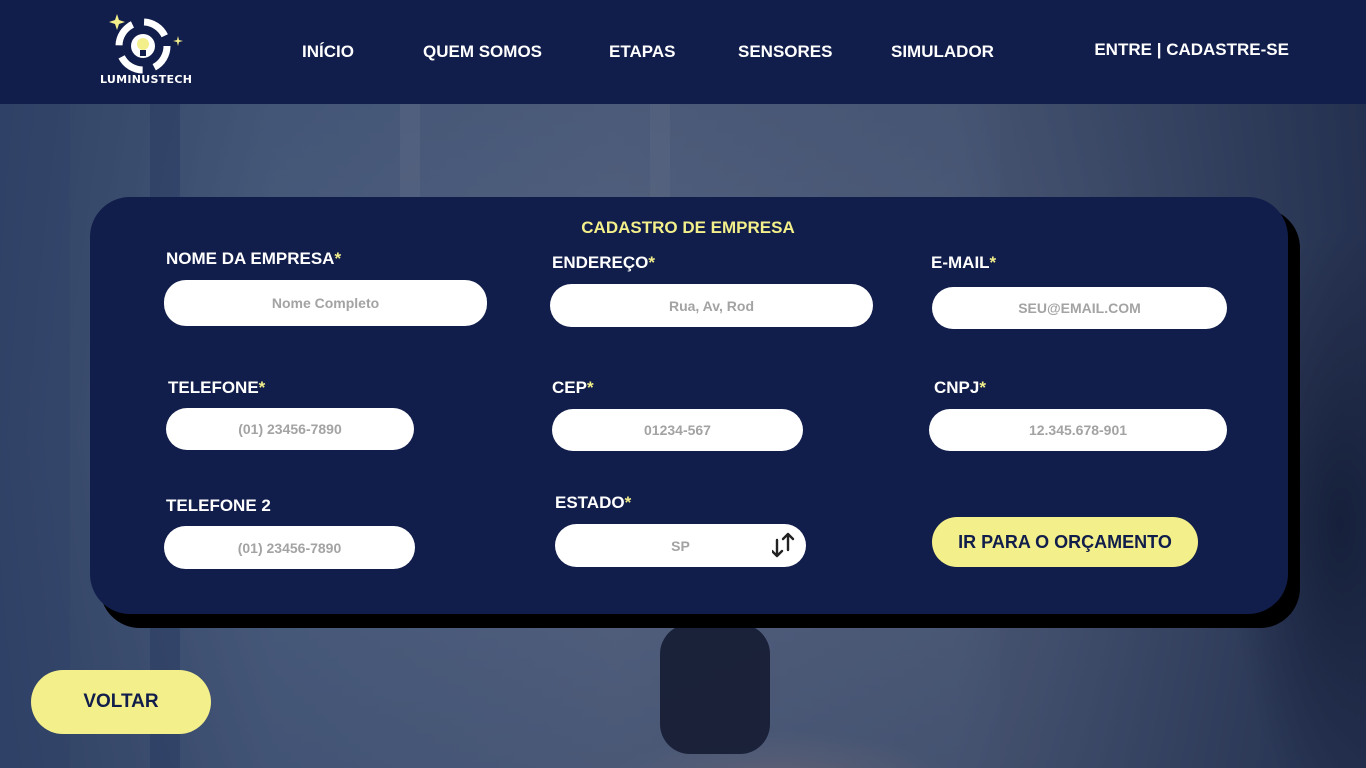 The width and height of the screenshot is (1366, 768). Describe the element at coordinates (785, 52) in the screenshot. I see `nav-sensores: SENSORES` at that location.